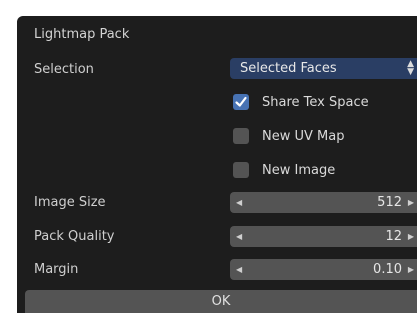 The image size is (417, 313). What do you see at coordinates (389, 202) in the screenshot?
I see `image-size-value: 512` at bounding box center [389, 202].